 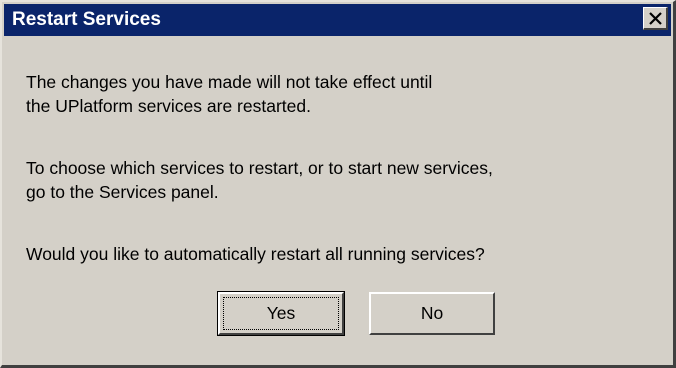 I want to click on close-icon, so click(x=655, y=18).